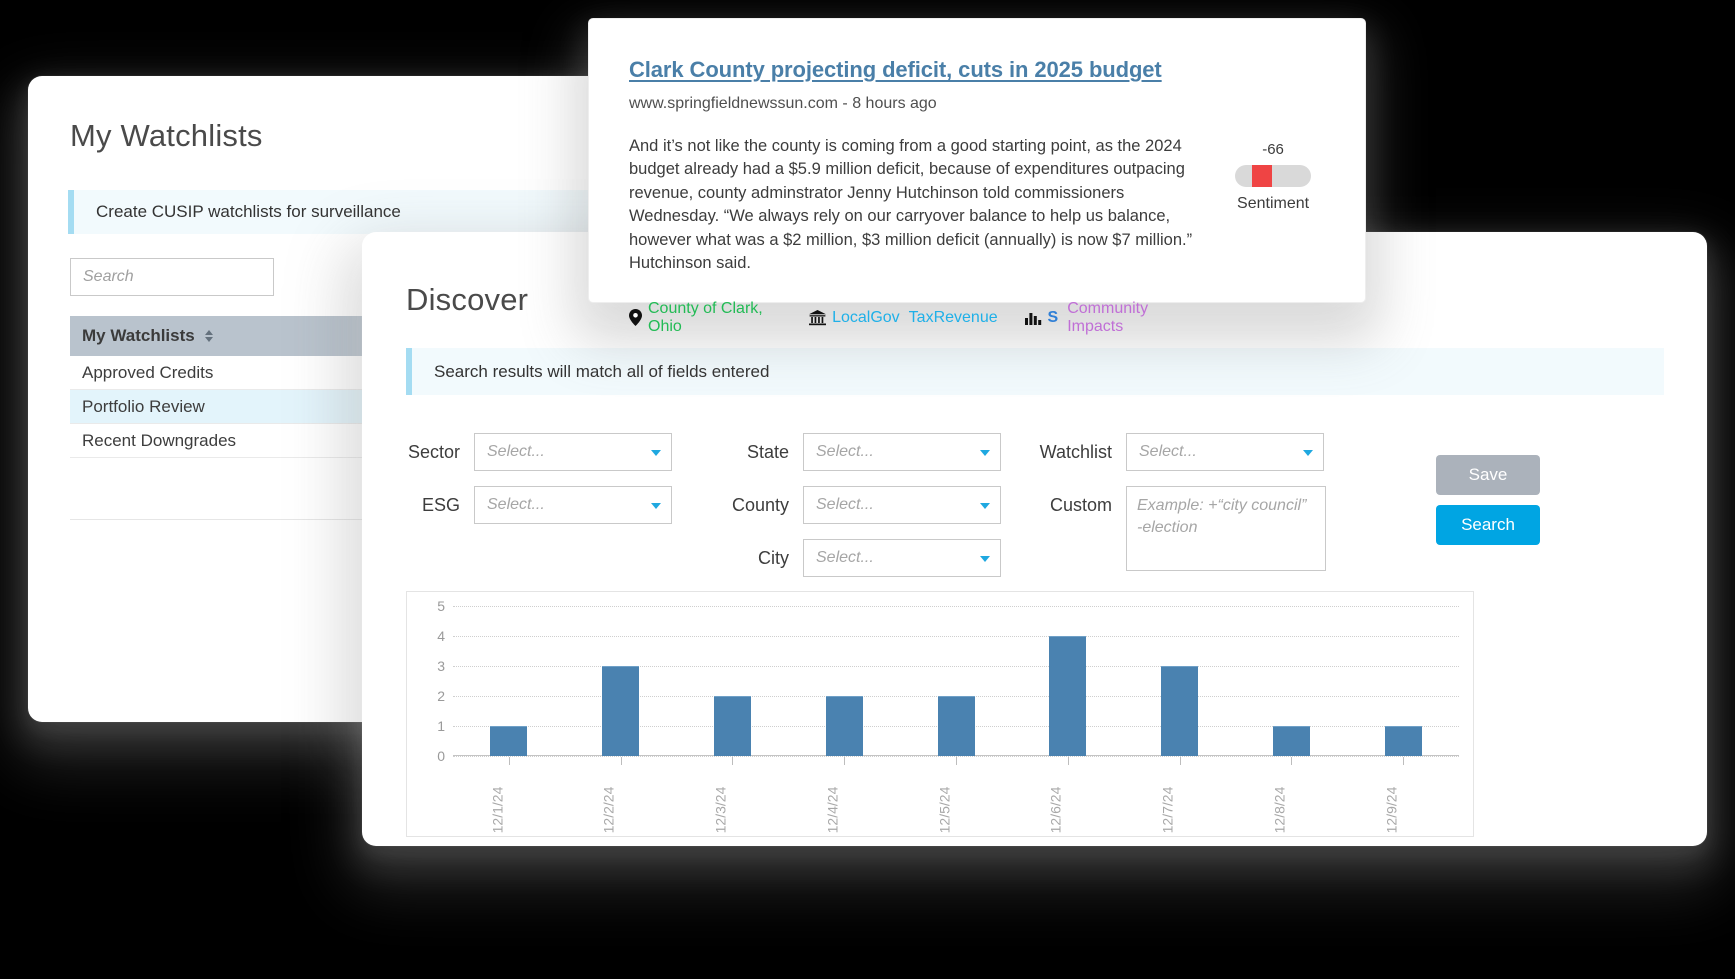 The width and height of the screenshot is (1735, 979). I want to click on tag-sentiment-score: S, so click(1041, 317).